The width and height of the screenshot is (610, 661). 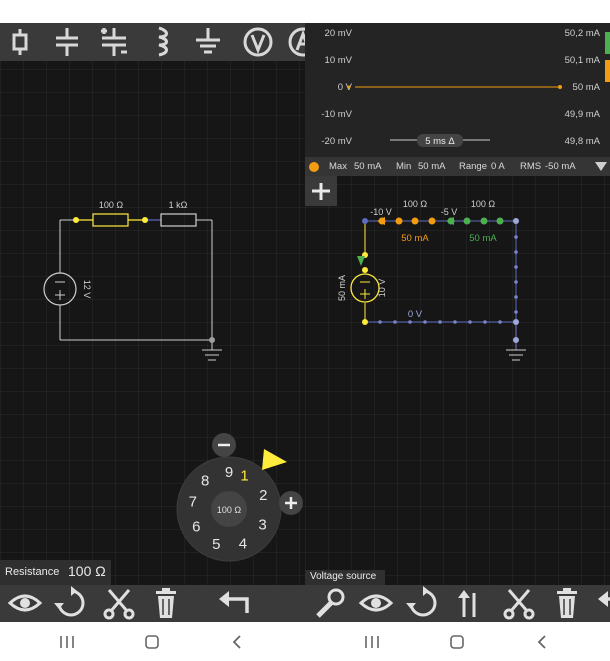 What do you see at coordinates (415, 314) in the screenshot?
I see `node-voltage-bottom: 0 V` at bounding box center [415, 314].